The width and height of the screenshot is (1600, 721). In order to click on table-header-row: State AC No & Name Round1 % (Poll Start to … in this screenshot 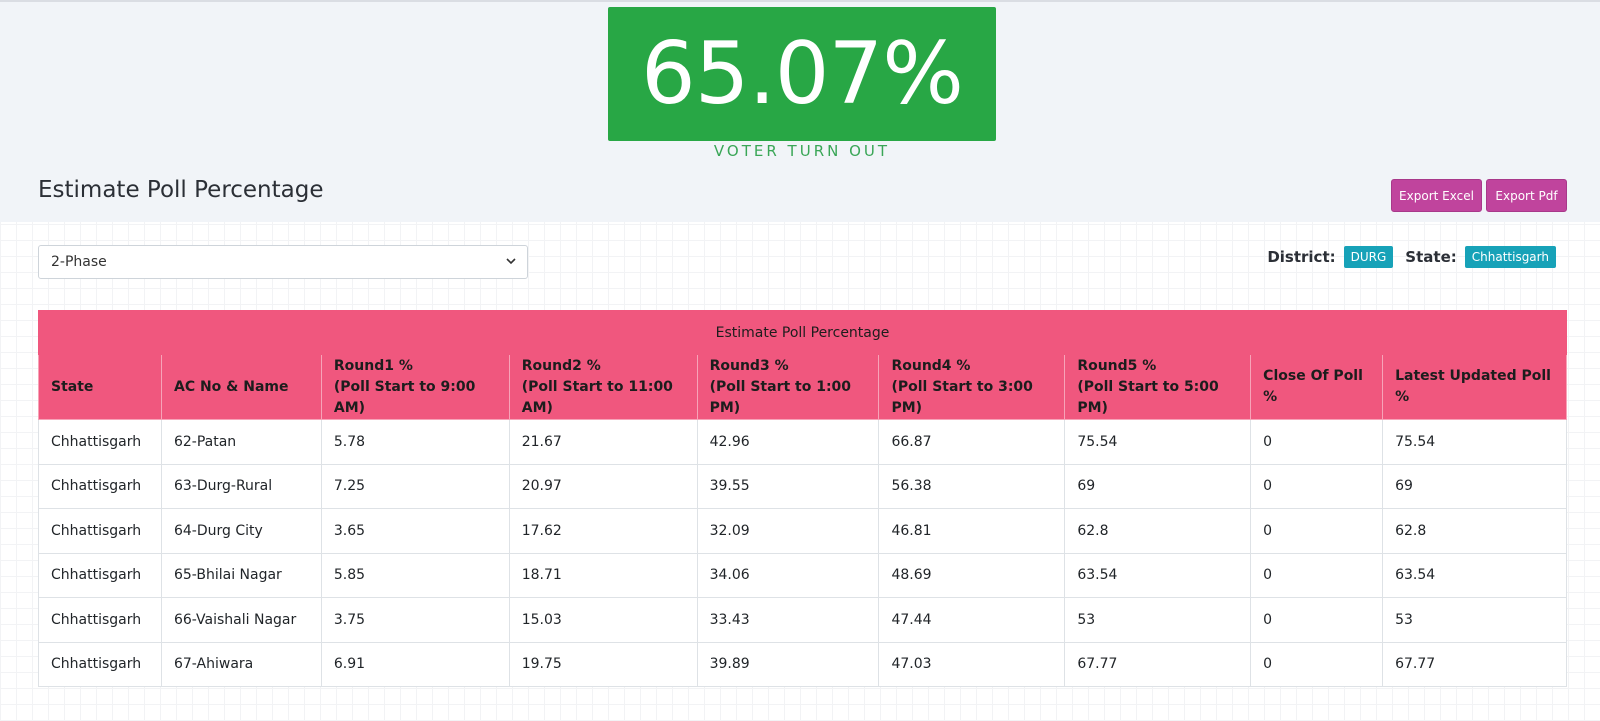, I will do `click(802, 387)`.